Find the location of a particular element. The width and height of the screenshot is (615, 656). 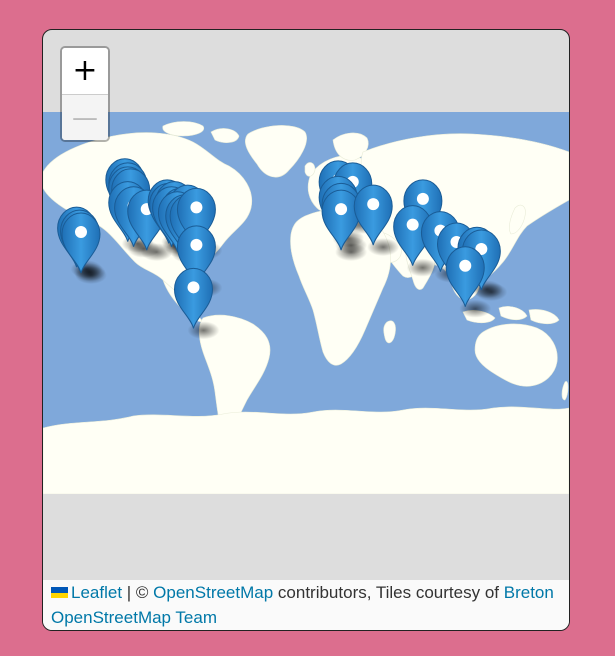

leaflet-link: Leaflet is located at coordinates (96, 592).